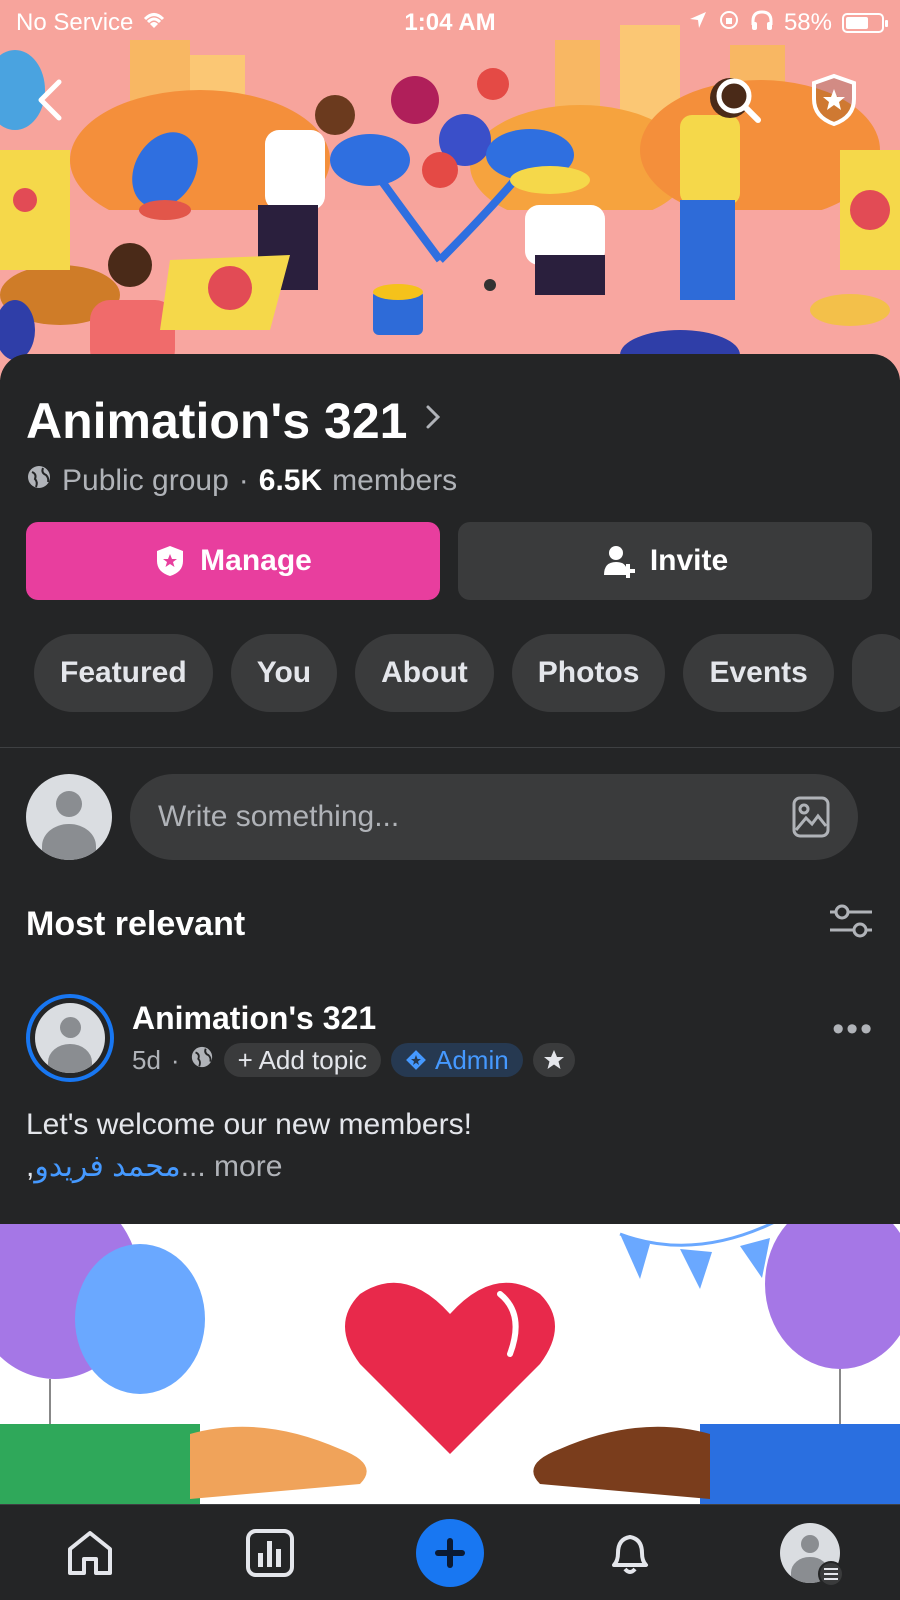  I want to click on nav-home, so click(90, 1553).